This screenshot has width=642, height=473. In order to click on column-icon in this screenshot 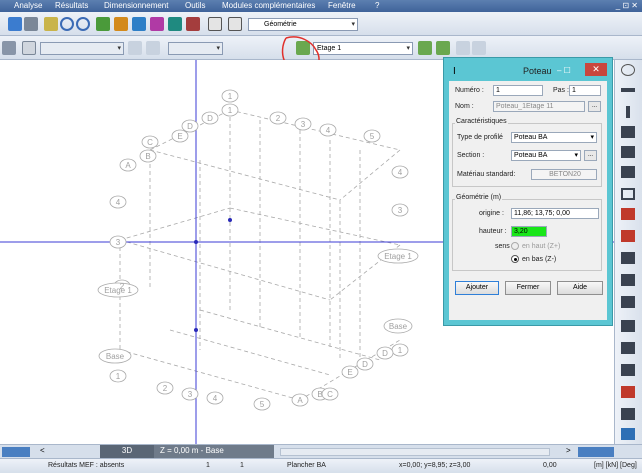, I will do `click(628, 112)`.